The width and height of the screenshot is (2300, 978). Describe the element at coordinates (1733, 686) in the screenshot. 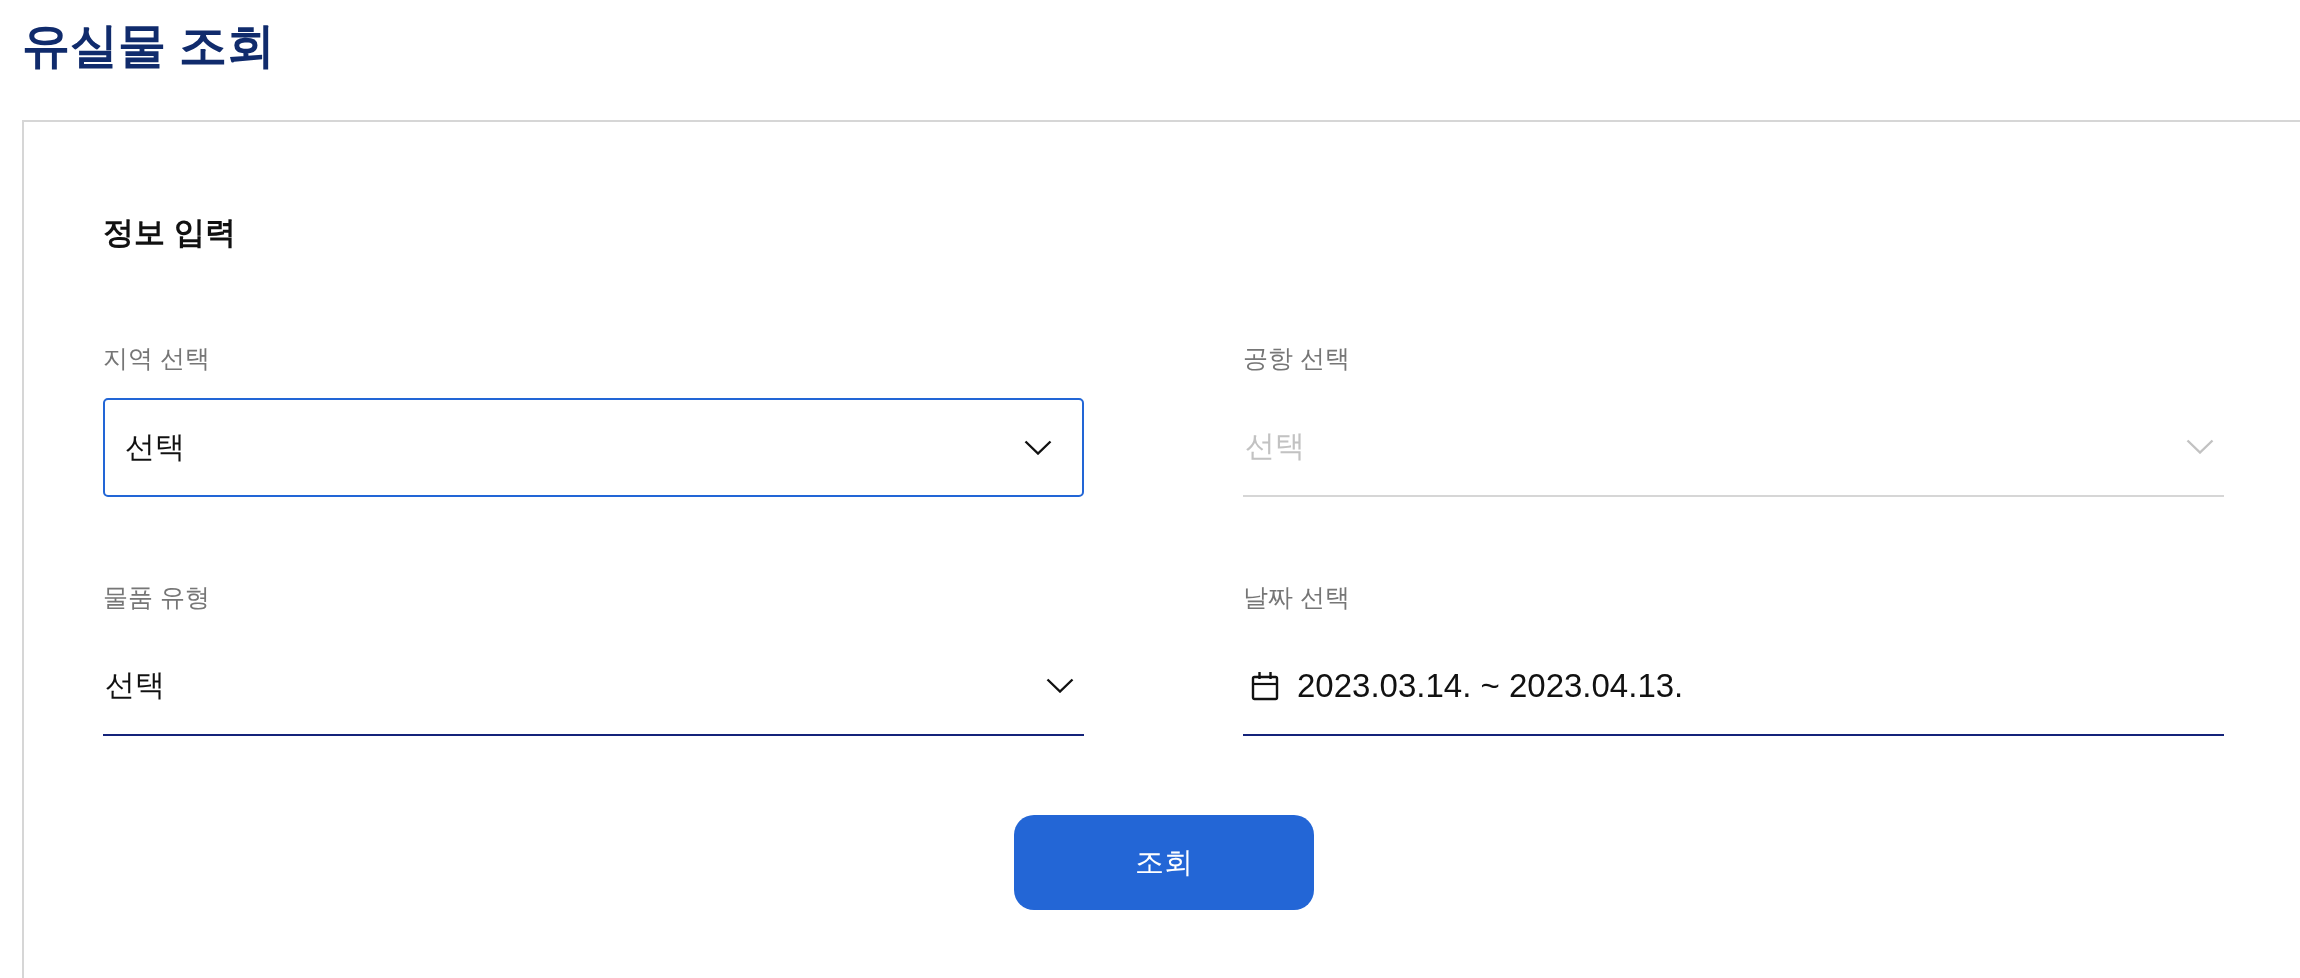

I see `date-range-field: 2023.03.14. ~ 2023.04.13.` at that location.